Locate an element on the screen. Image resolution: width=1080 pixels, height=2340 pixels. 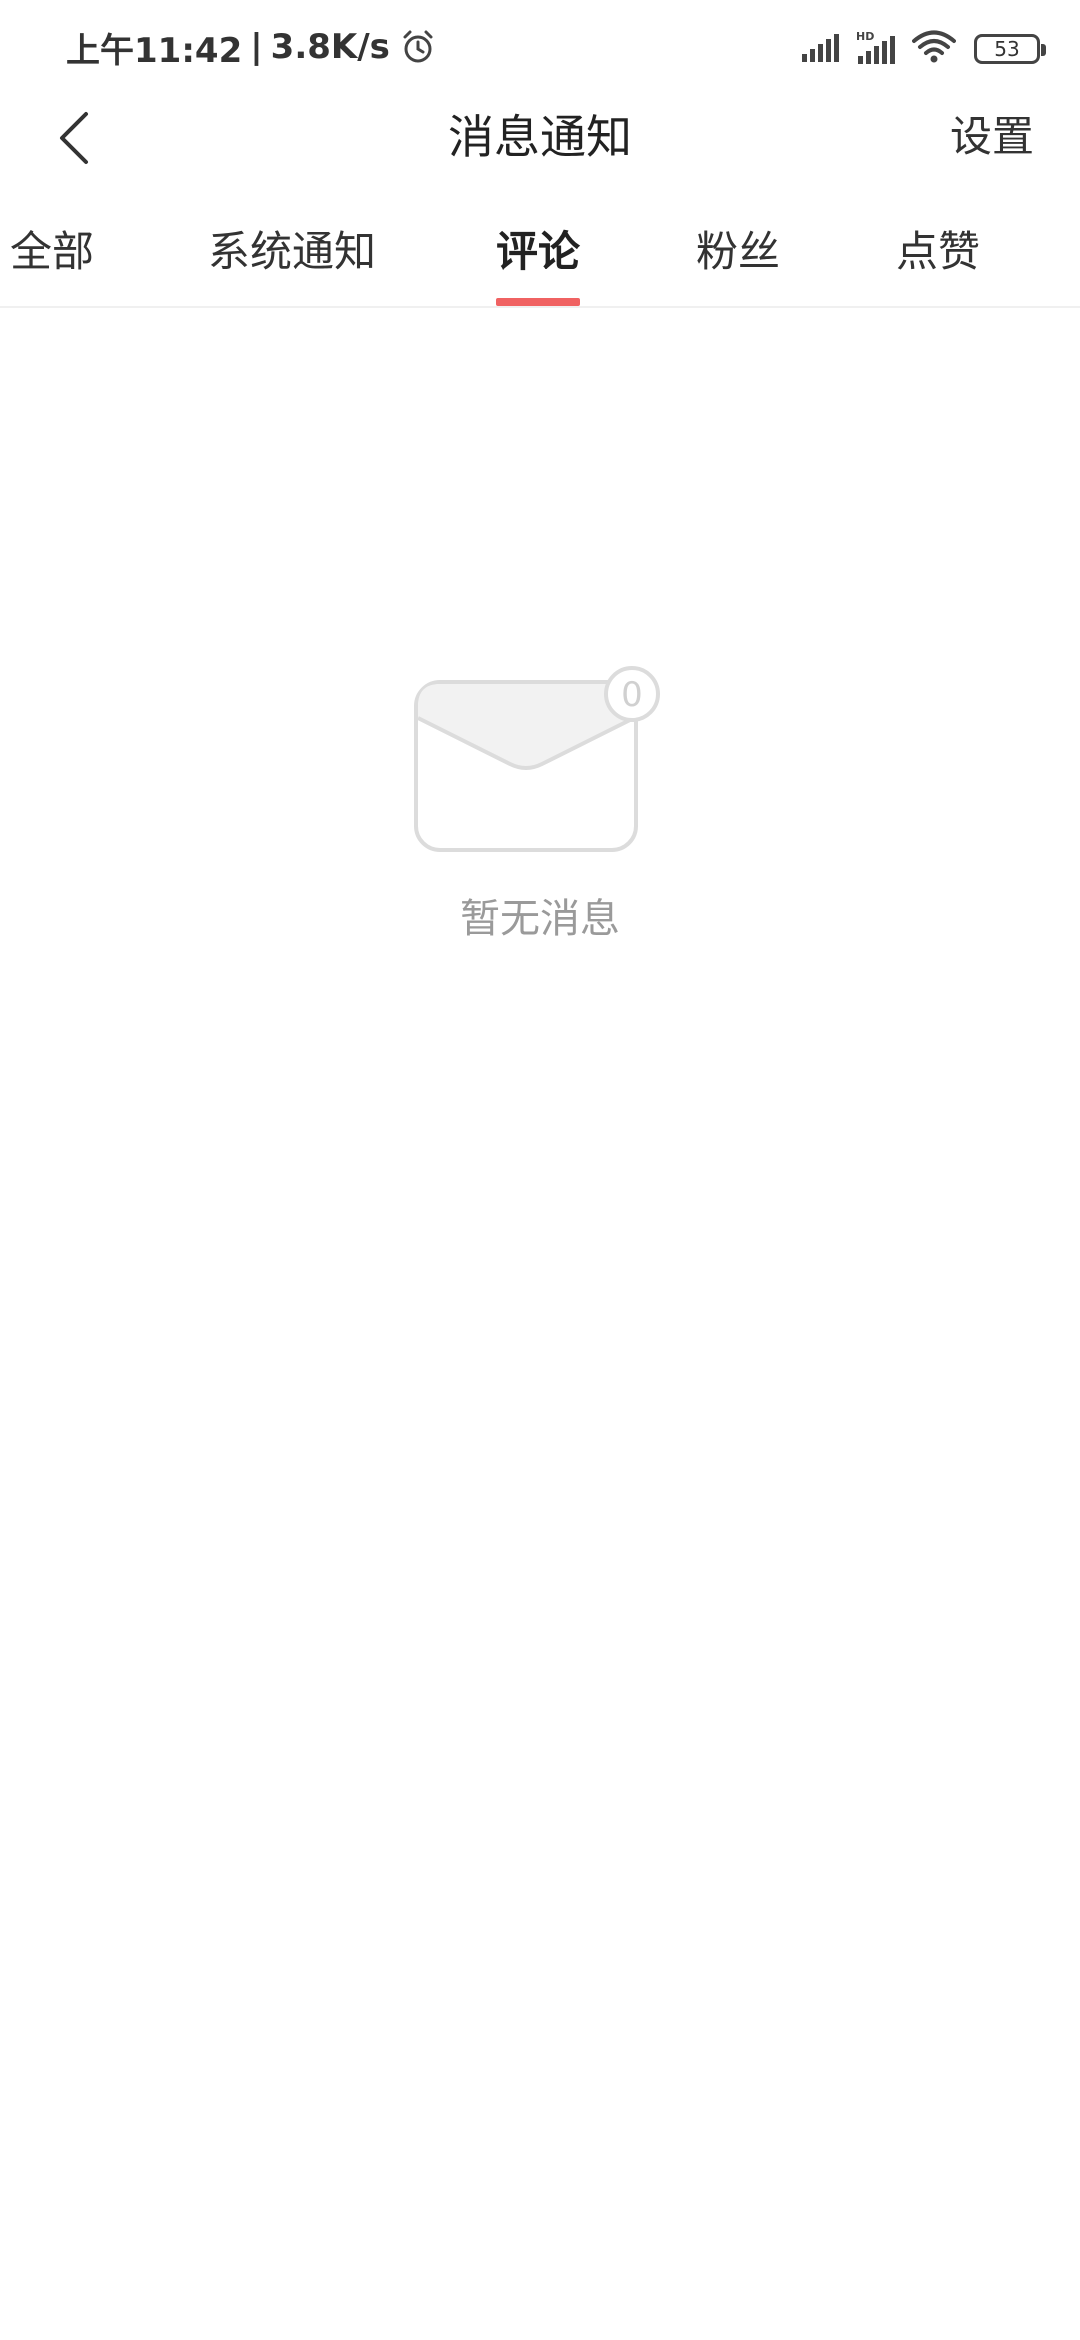
status-net-speed: 3.8K/s is located at coordinates (330, 47).